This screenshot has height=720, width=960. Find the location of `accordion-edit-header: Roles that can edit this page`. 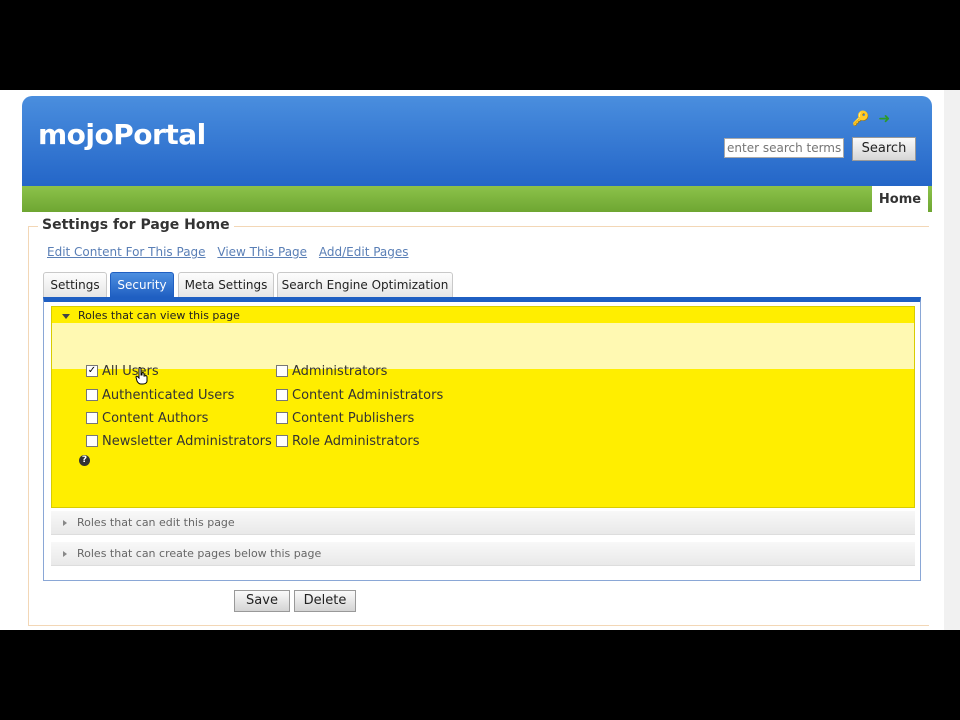

accordion-edit-header: Roles that can edit this page is located at coordinates (156, 522).